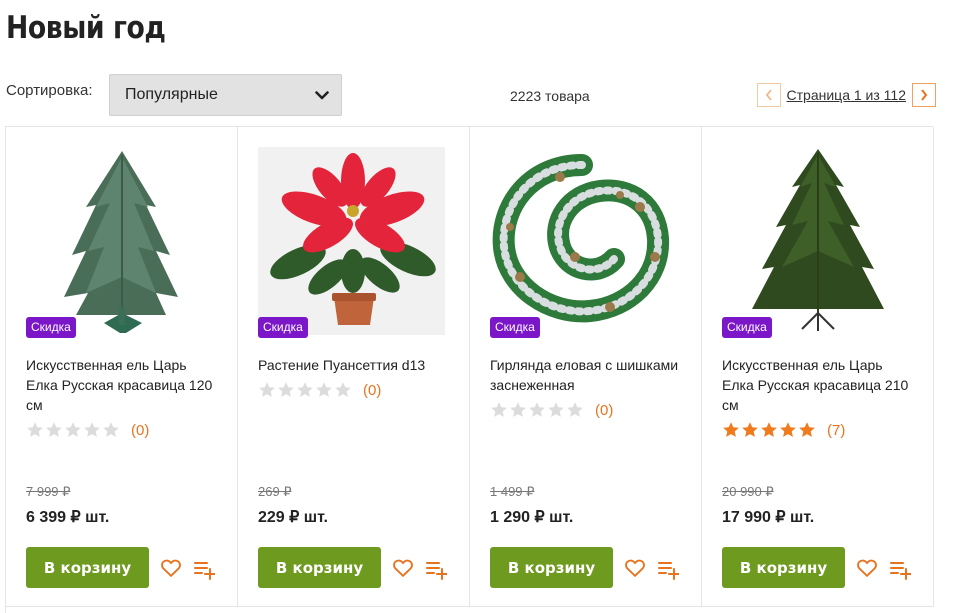 This screenshot has height=613, width=961. Describe the element at coordinates (587, 375) in the screenshot. I see `product-title: Гирлянда еловая с шишками заснеженная` at that location.